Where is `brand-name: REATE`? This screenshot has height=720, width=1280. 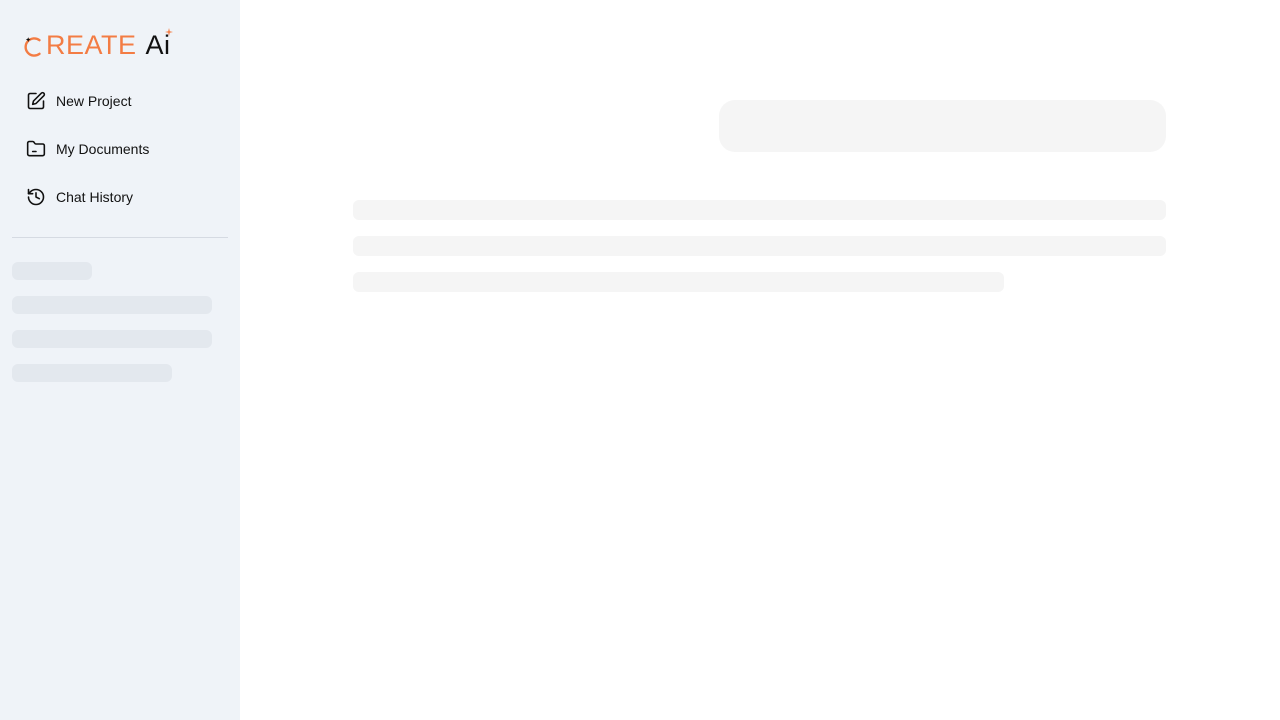
brand-name: REATE is located at coordinates (91, 44).